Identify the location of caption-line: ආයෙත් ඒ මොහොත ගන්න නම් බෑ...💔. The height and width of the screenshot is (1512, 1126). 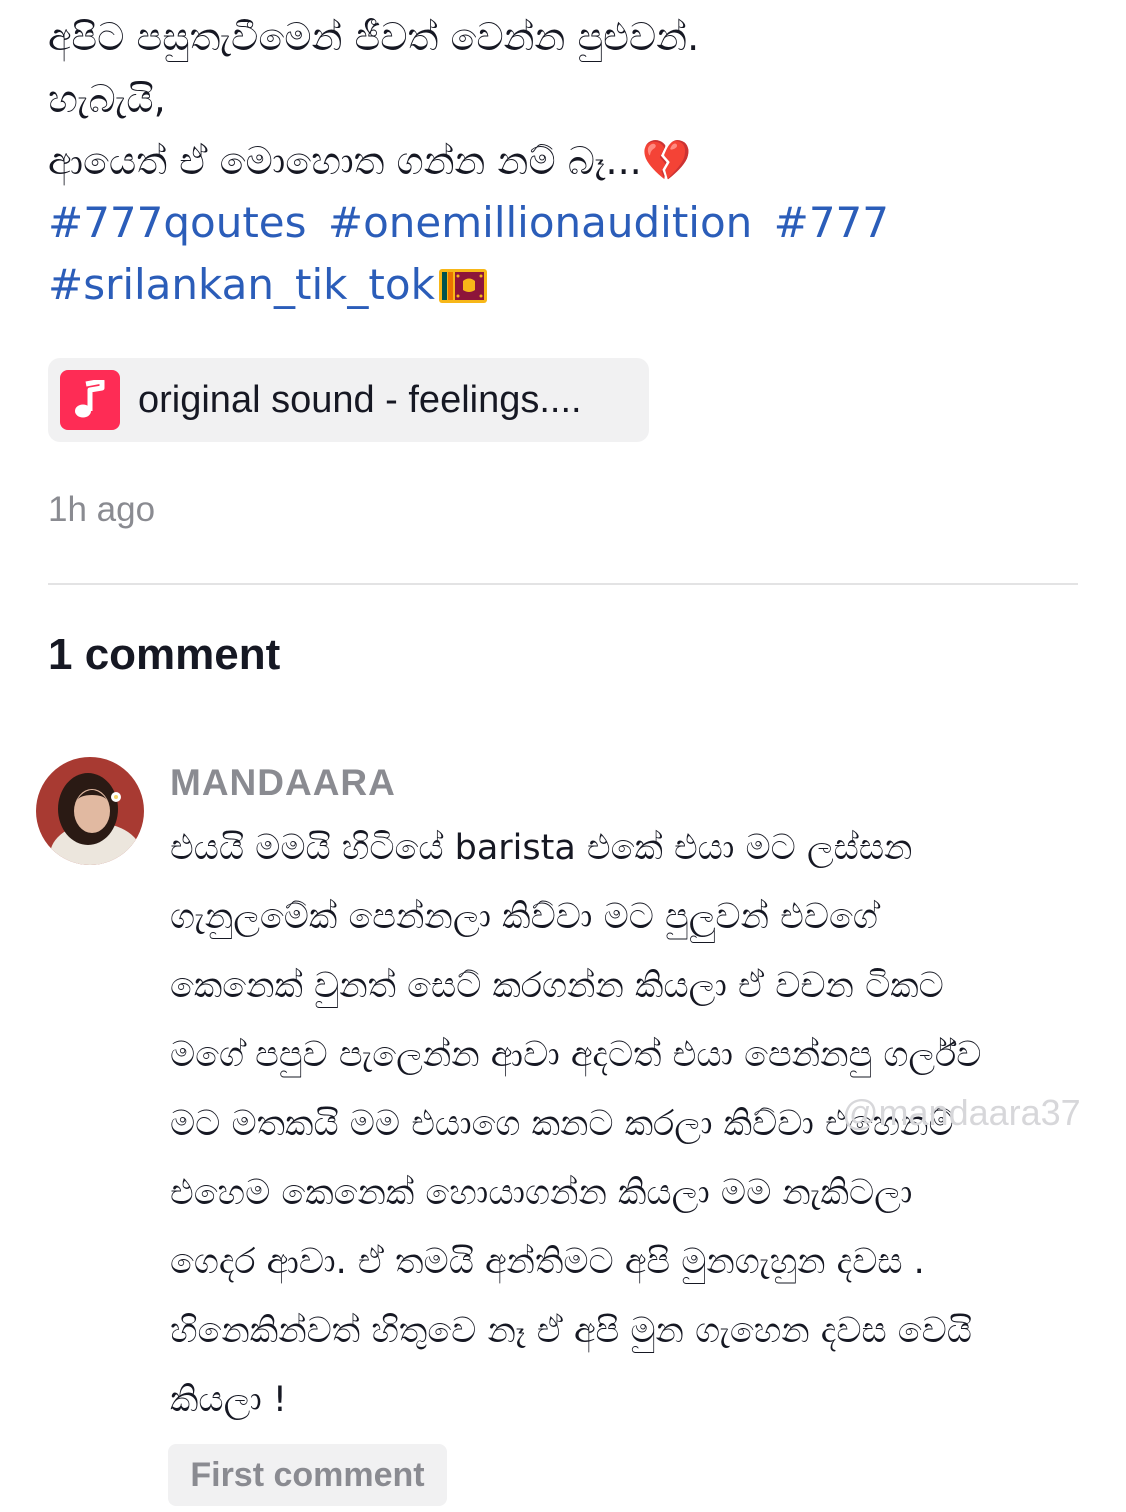
(568, 161).